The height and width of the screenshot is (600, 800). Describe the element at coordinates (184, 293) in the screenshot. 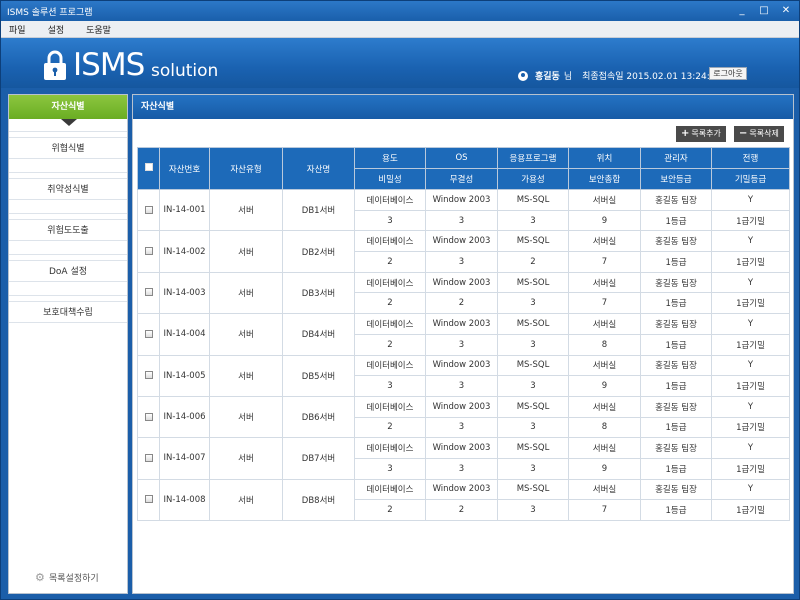

I see `asset-id: IN-14-003` at that location.